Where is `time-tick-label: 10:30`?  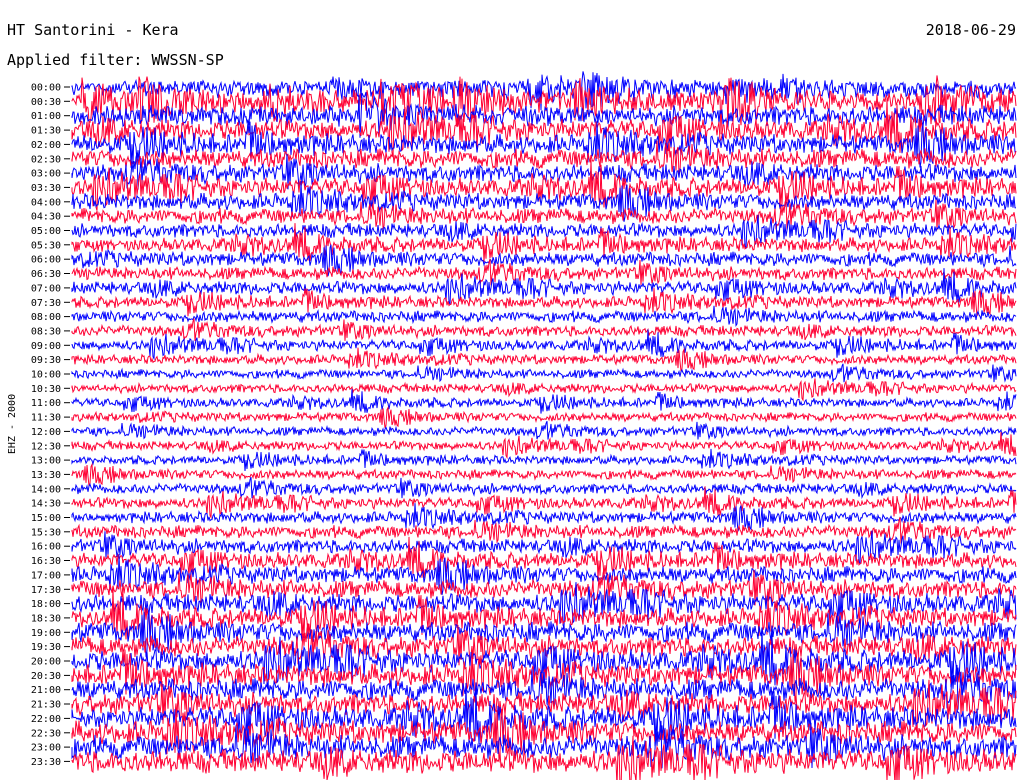
time-tick-label: 10:30 is located at coordinates (46, 389).